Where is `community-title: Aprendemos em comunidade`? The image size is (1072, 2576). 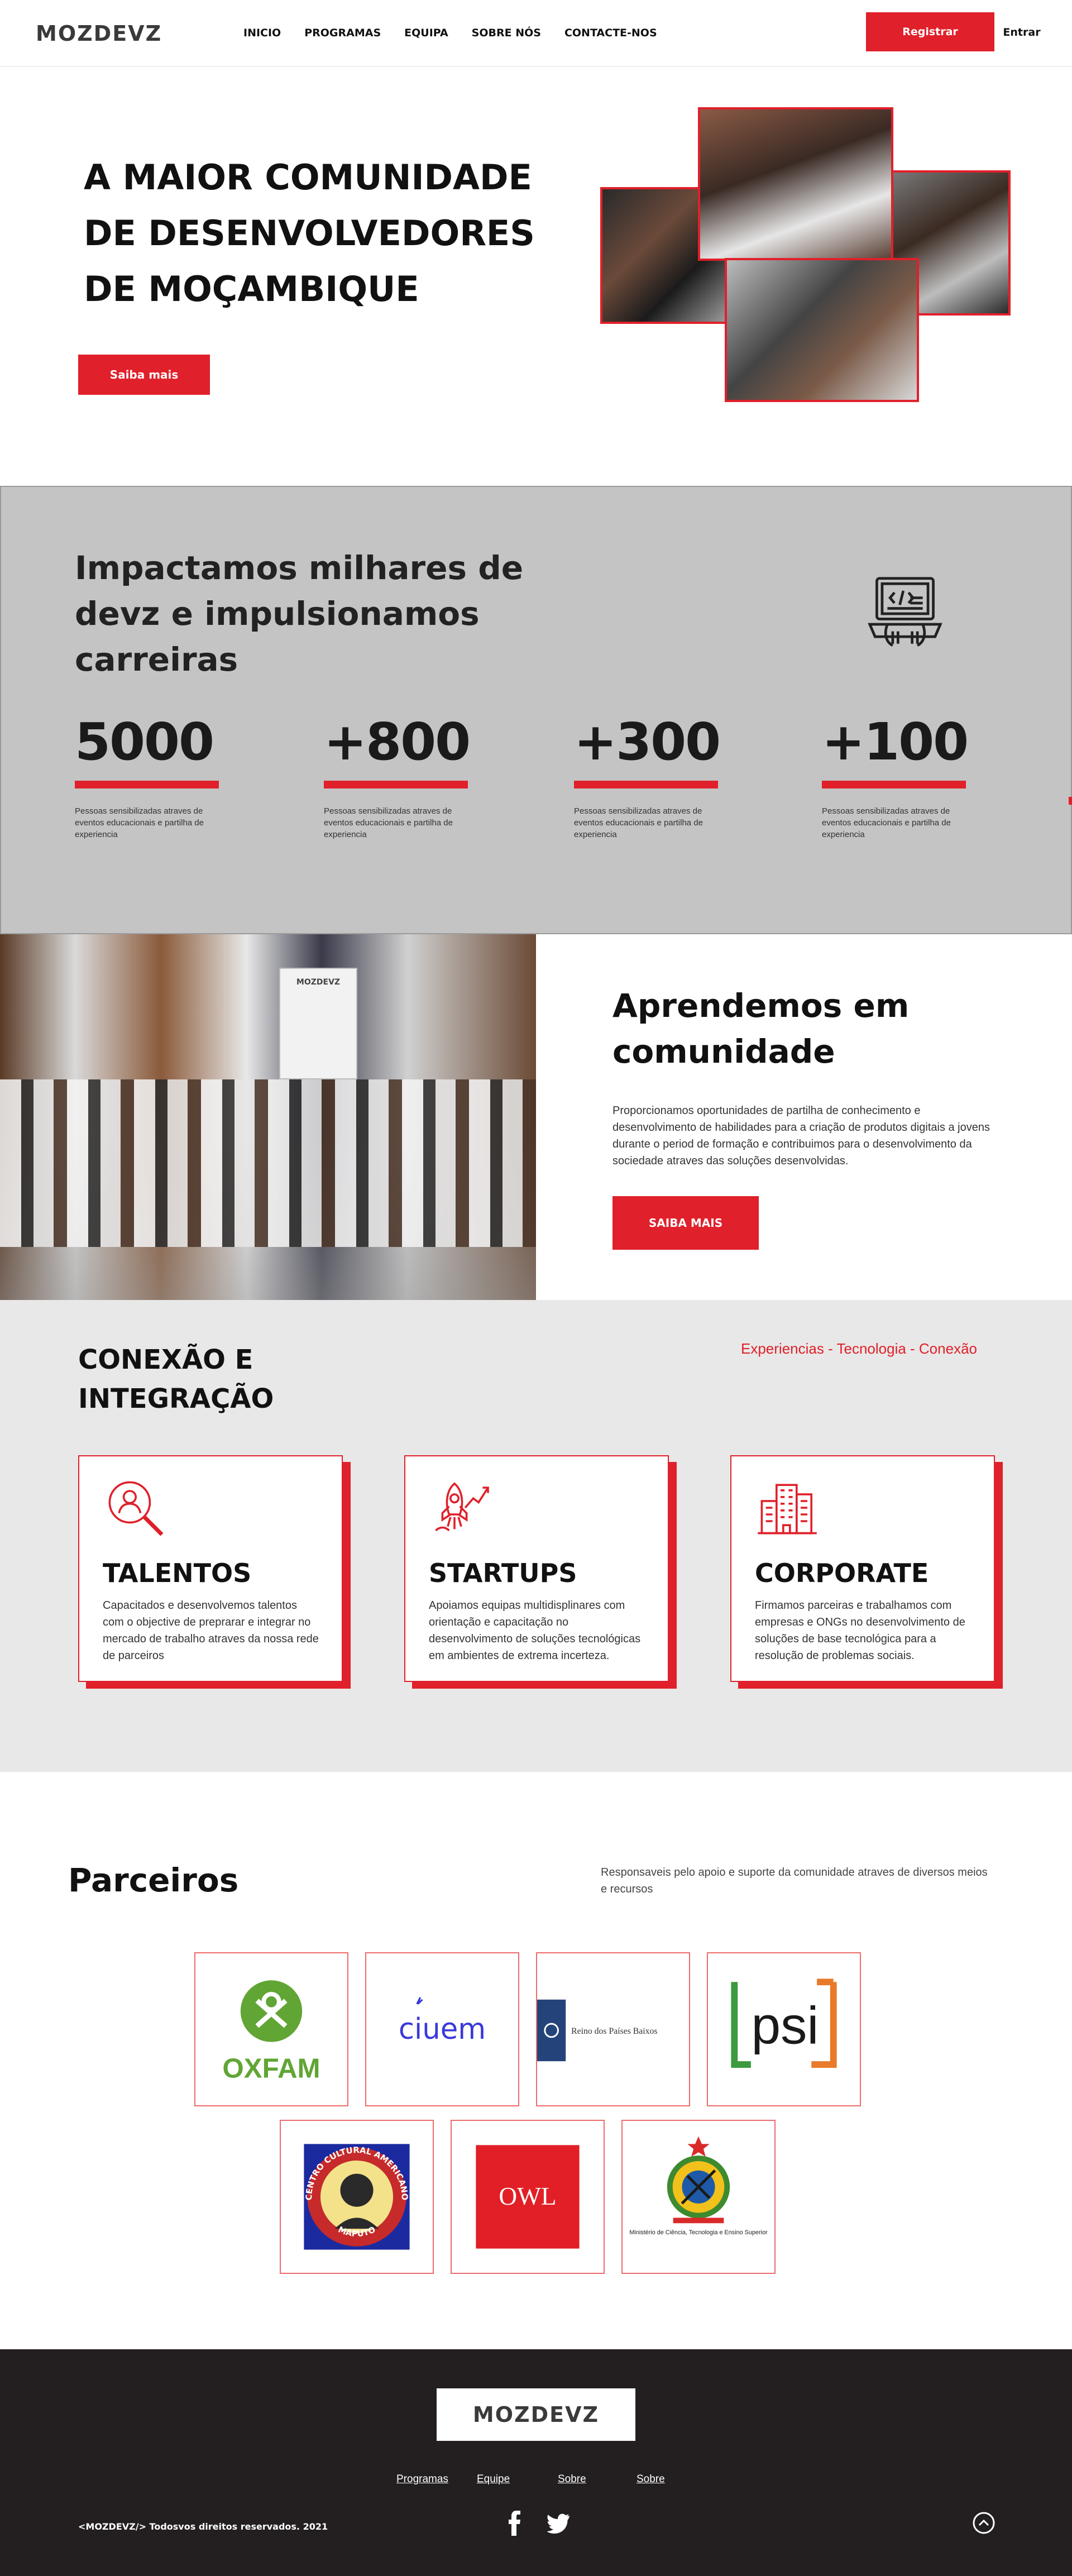
community-title: Aprendemos em comunidade is located at coordinates (761, 1028).